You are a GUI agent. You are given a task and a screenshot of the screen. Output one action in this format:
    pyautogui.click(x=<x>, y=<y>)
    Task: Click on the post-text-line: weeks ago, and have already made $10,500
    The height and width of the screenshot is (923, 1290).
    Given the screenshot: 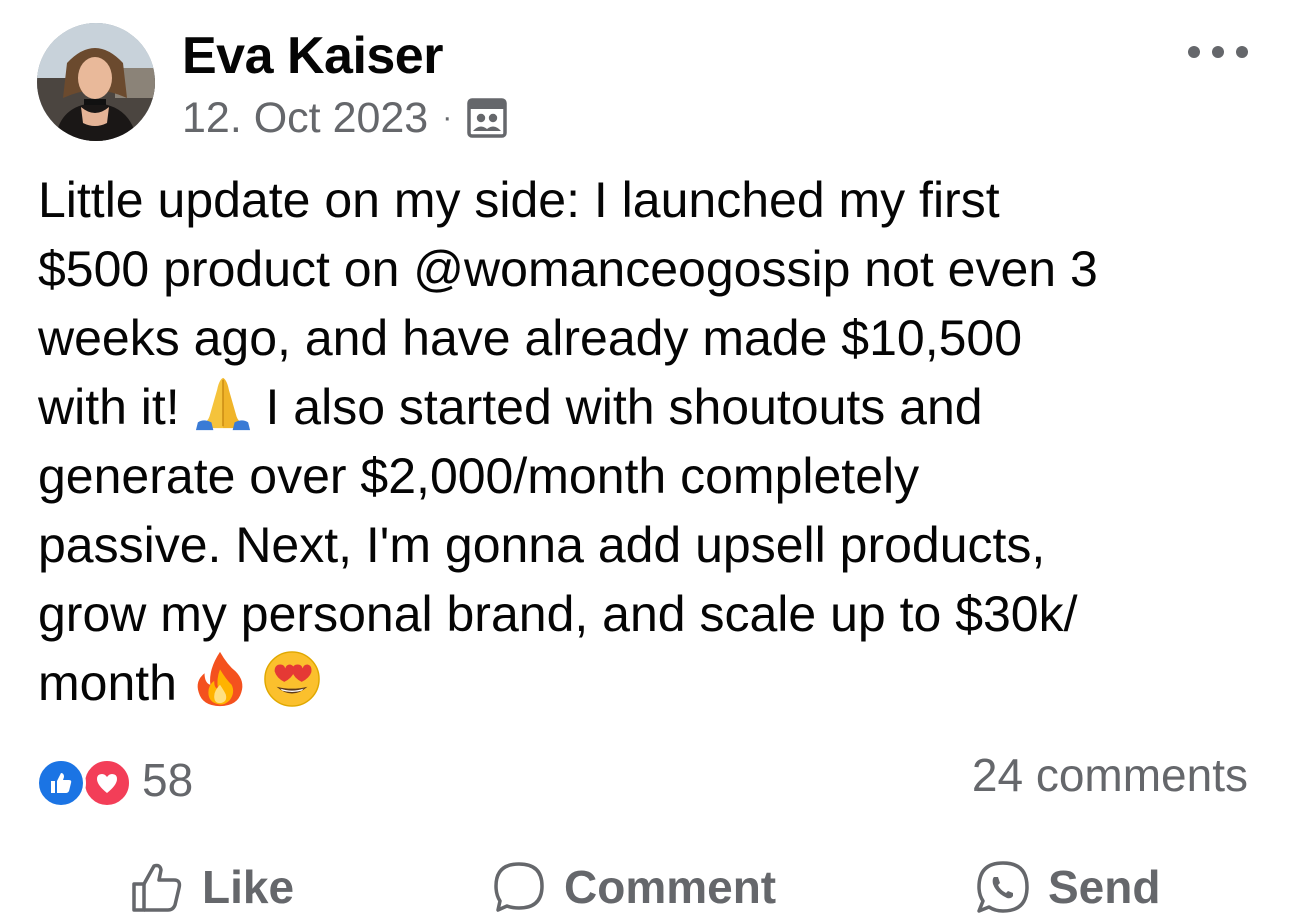 What is the action you would take?
    pyautogui.click(x=530, y=338)
    